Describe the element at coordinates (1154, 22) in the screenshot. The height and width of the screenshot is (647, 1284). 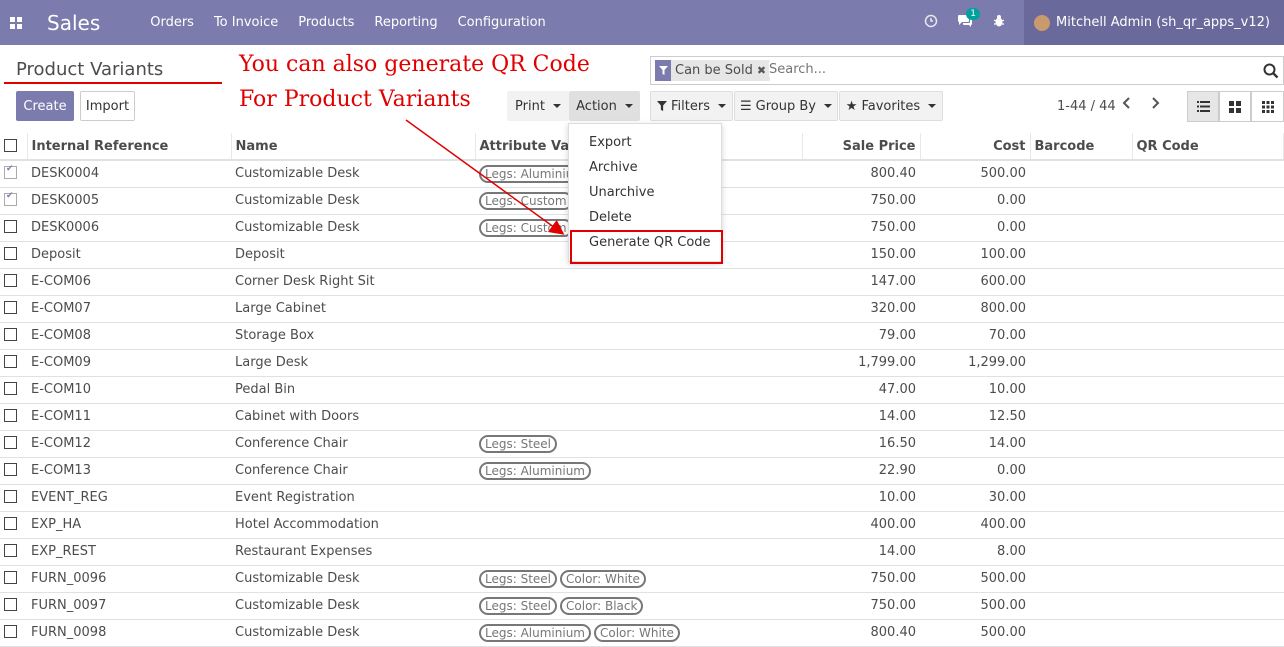
I see `user-menu: Mitchell Admin (sh_qr_apps_v12)` at that location.